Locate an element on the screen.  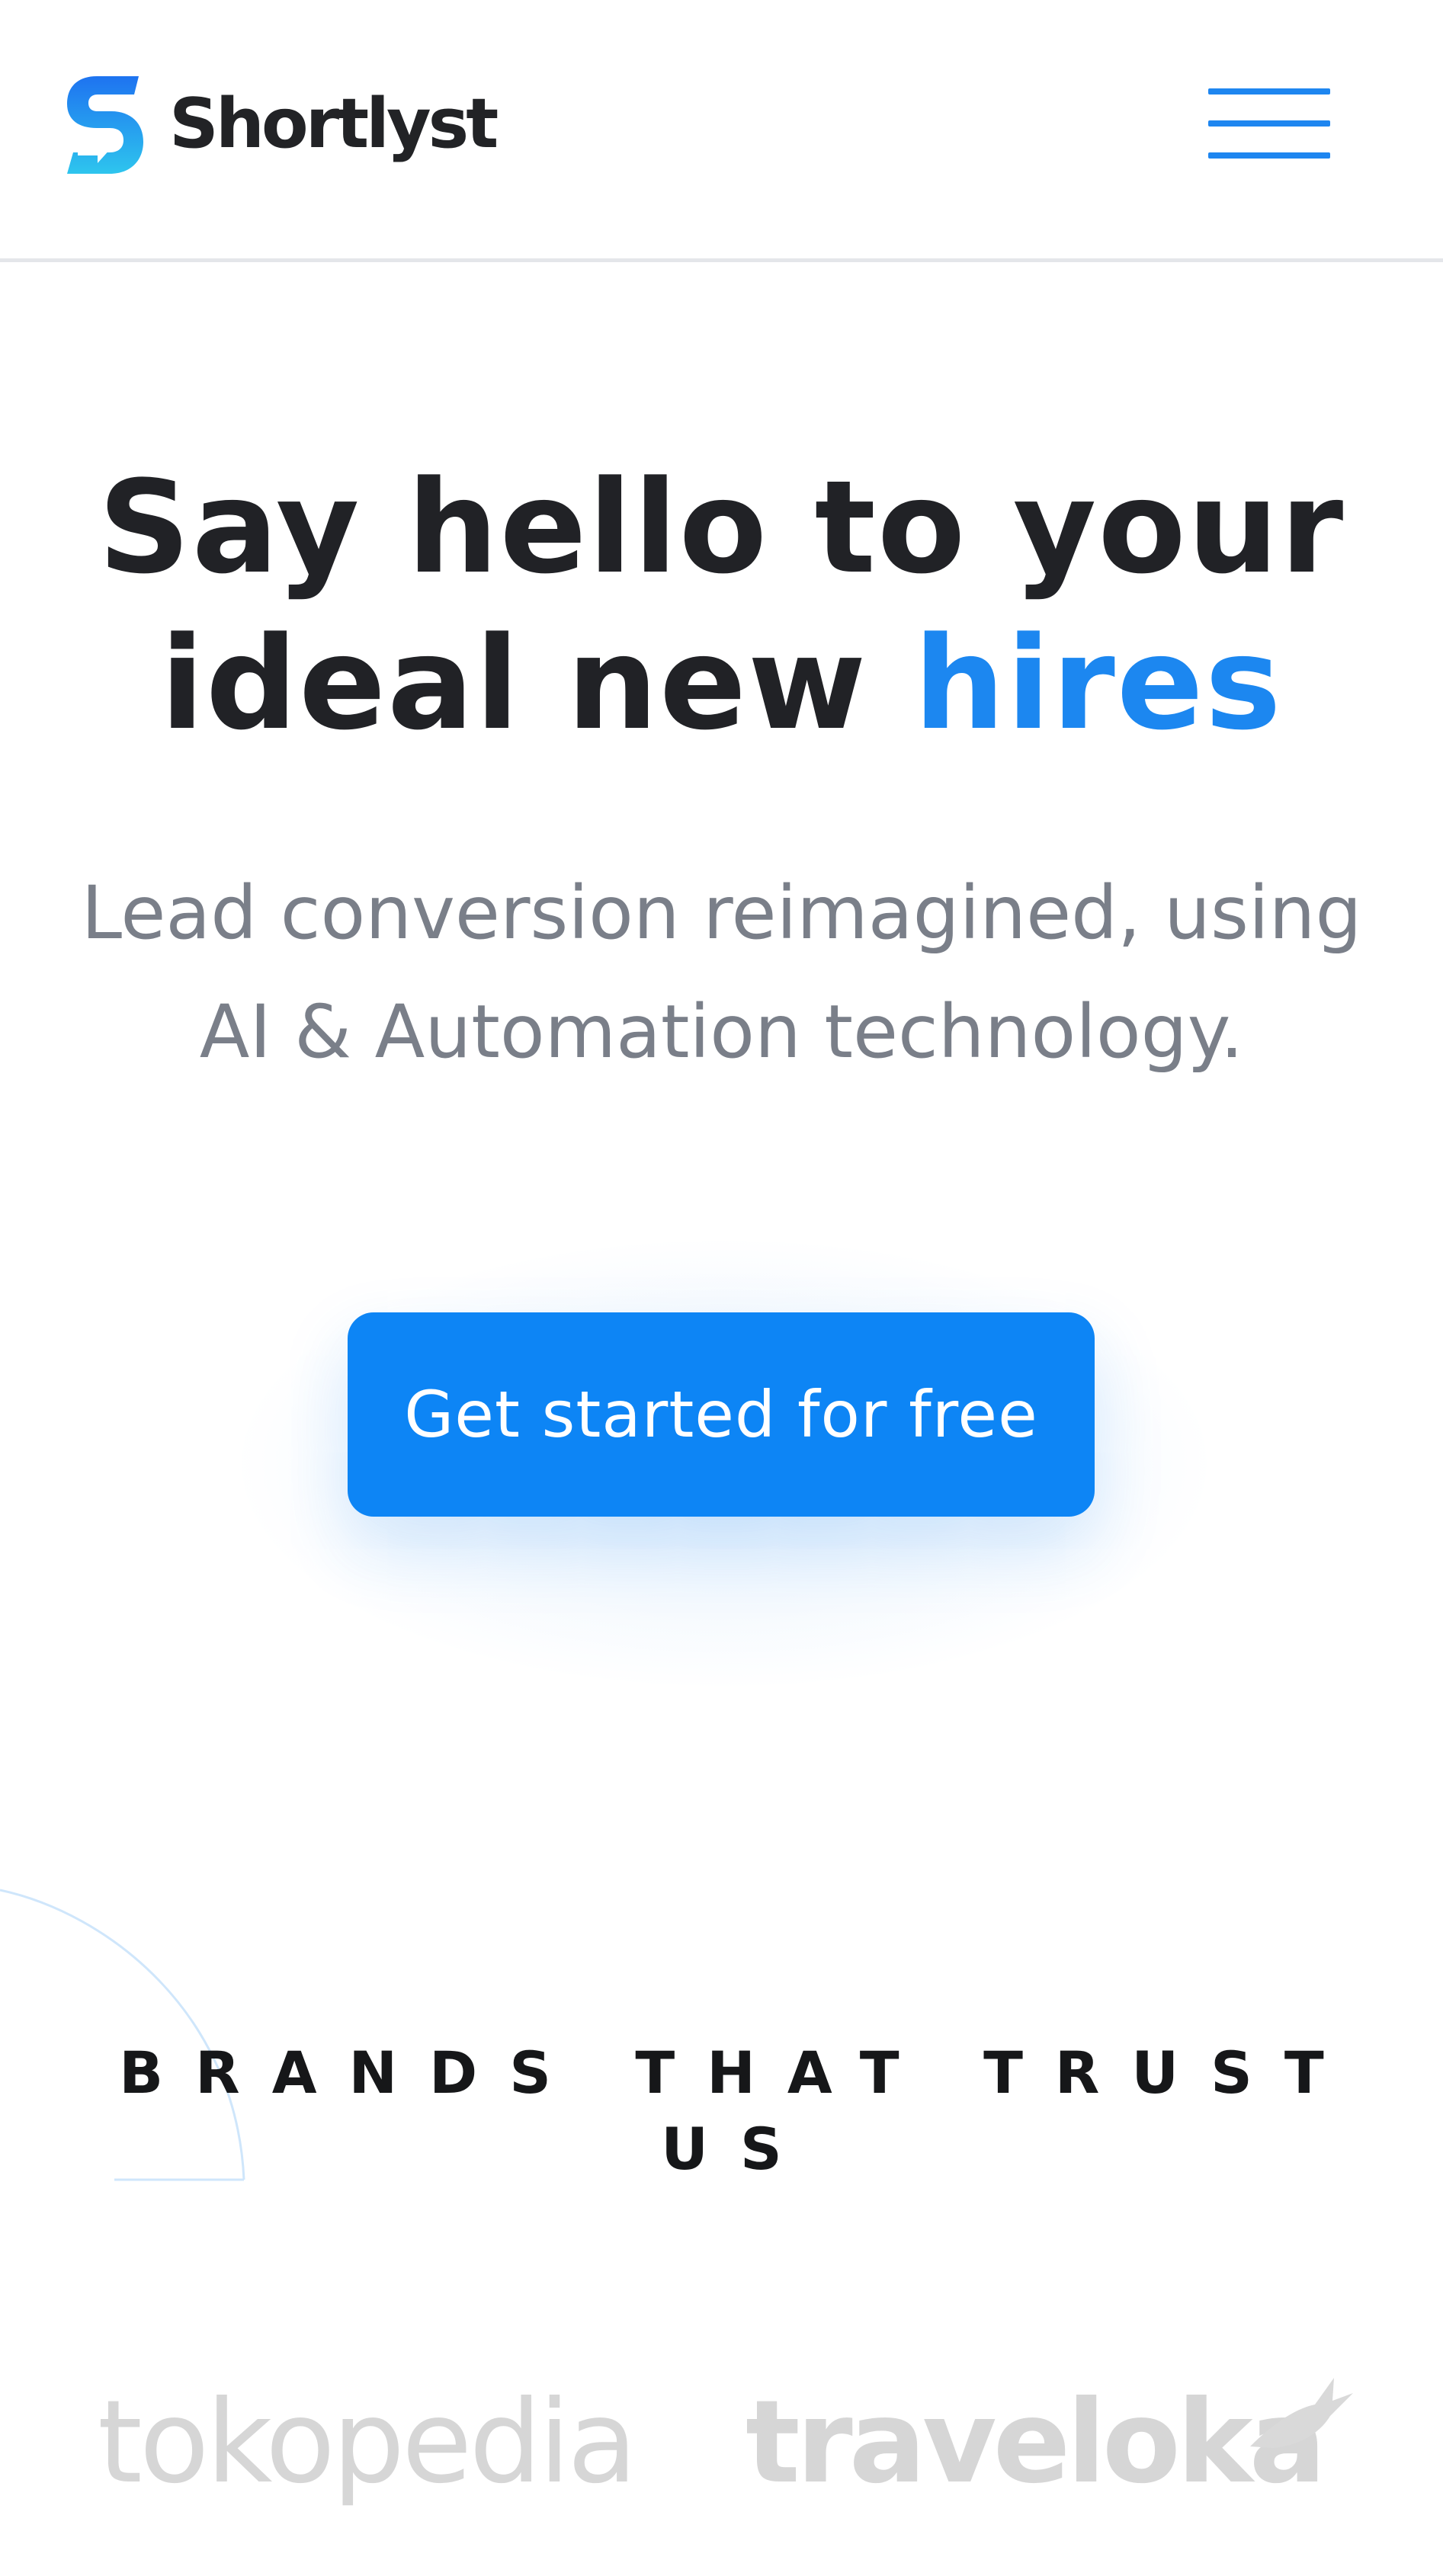
traveloka-bird-icon is located at coordinates (1301, 2413).